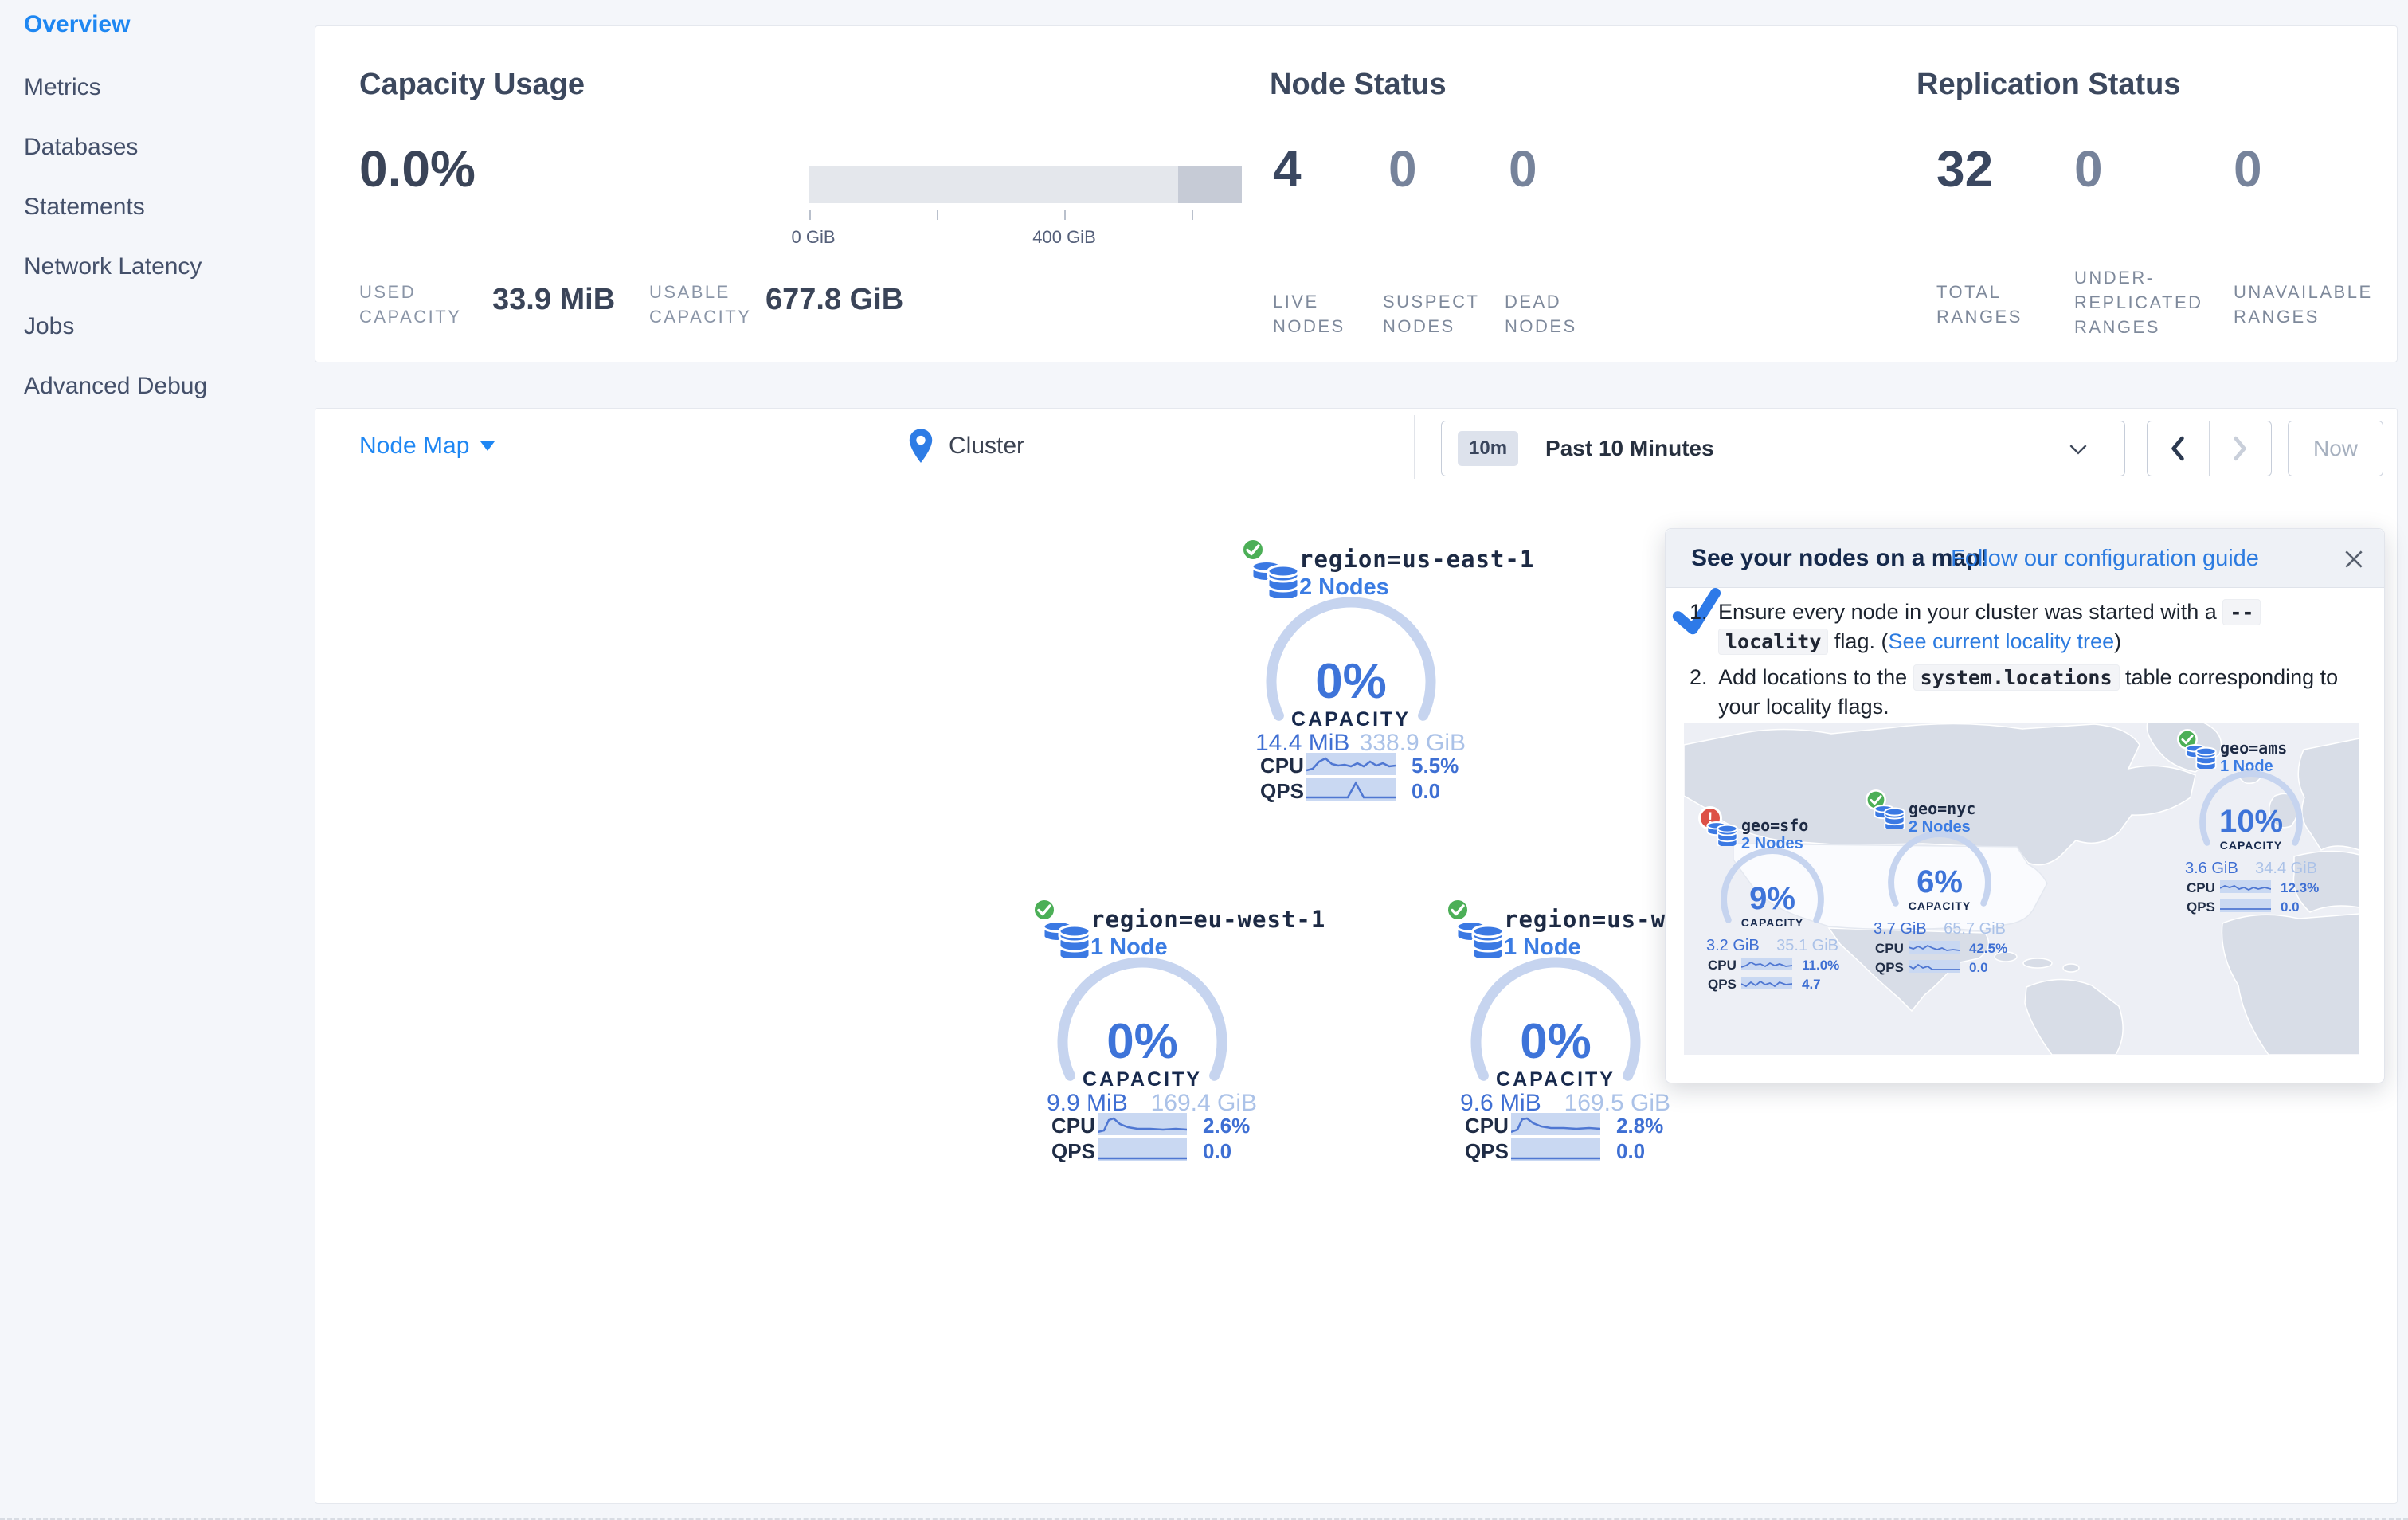  What do you see at coordinates (1414, 447) in the screenshot?
I see `toolbar-divider` at bounding box center [1414, 447].